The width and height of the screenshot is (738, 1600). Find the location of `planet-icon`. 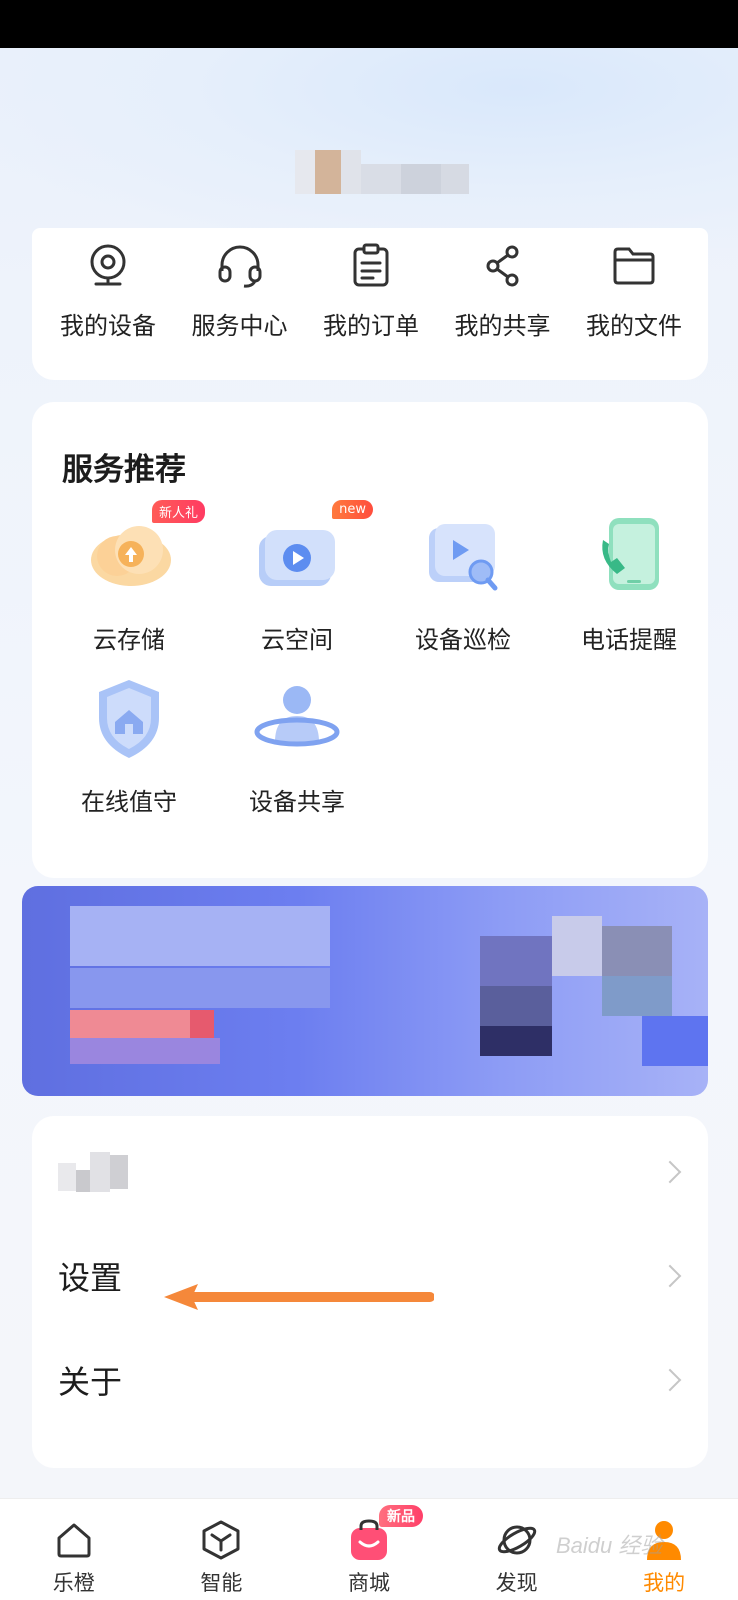

planet-icon is located at coordinates (517, 1540).